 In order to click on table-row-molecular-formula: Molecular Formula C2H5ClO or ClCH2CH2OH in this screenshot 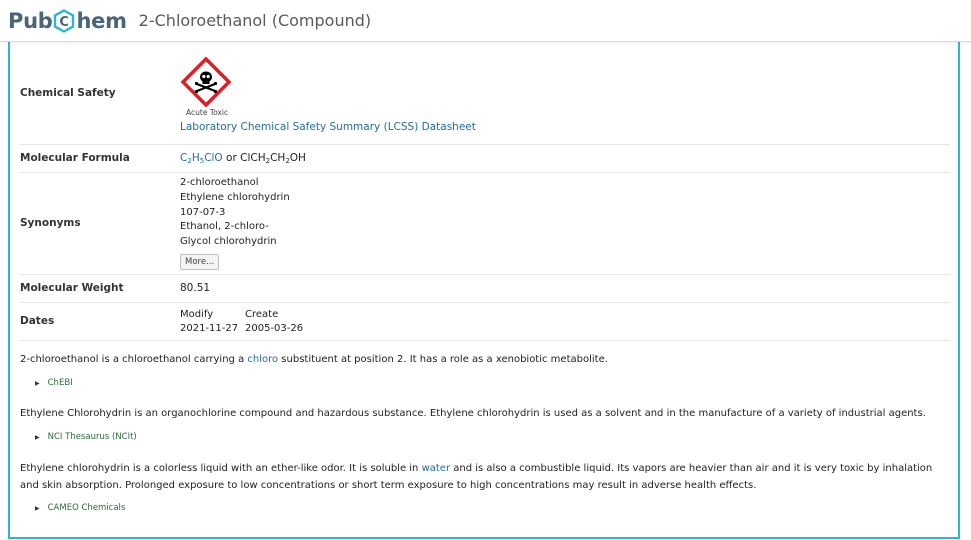, I will do `click(485, 158)`.